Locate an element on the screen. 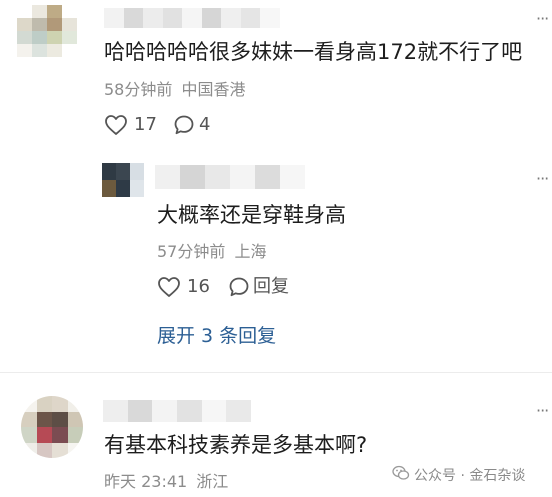  expand-replies-link: 展开 3 条回复 is located at coordinates (216, 336).